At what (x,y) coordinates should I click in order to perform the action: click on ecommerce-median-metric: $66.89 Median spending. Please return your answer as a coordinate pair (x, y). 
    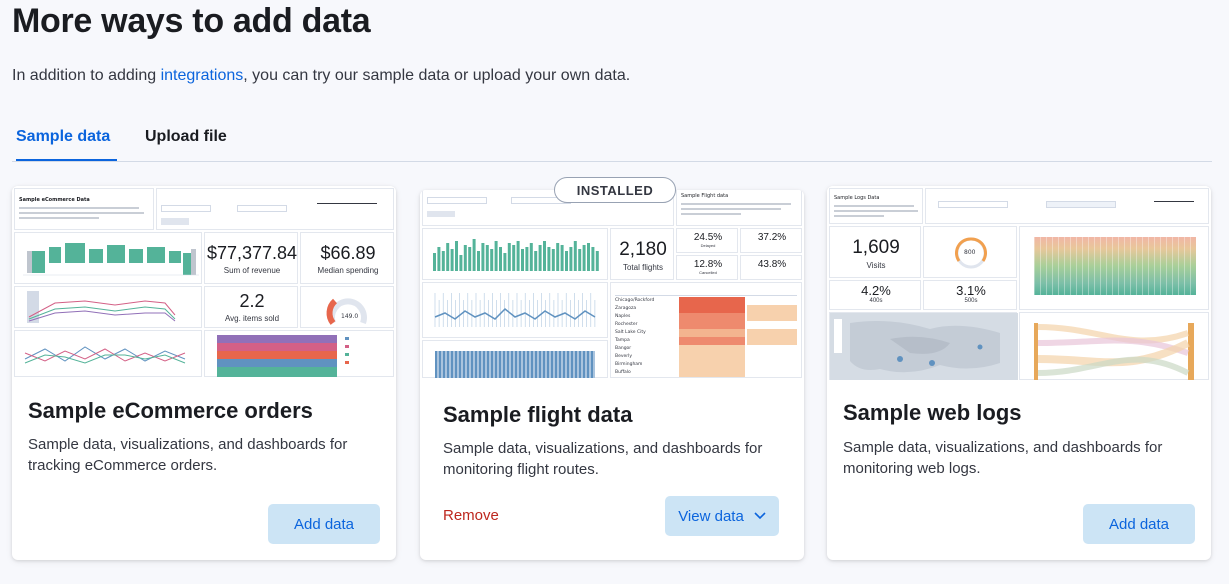
    Looking at the image, I should click on (347, 258).